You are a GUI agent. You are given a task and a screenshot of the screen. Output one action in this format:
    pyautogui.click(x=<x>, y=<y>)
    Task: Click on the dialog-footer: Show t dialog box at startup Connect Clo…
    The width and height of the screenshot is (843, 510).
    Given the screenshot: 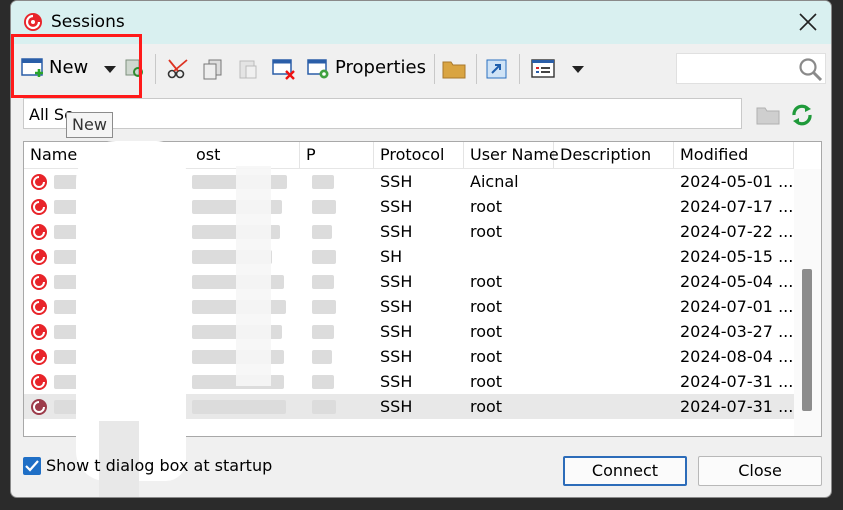 What is the action you would take?
    pyautogui.click(x=421, y=472)
    